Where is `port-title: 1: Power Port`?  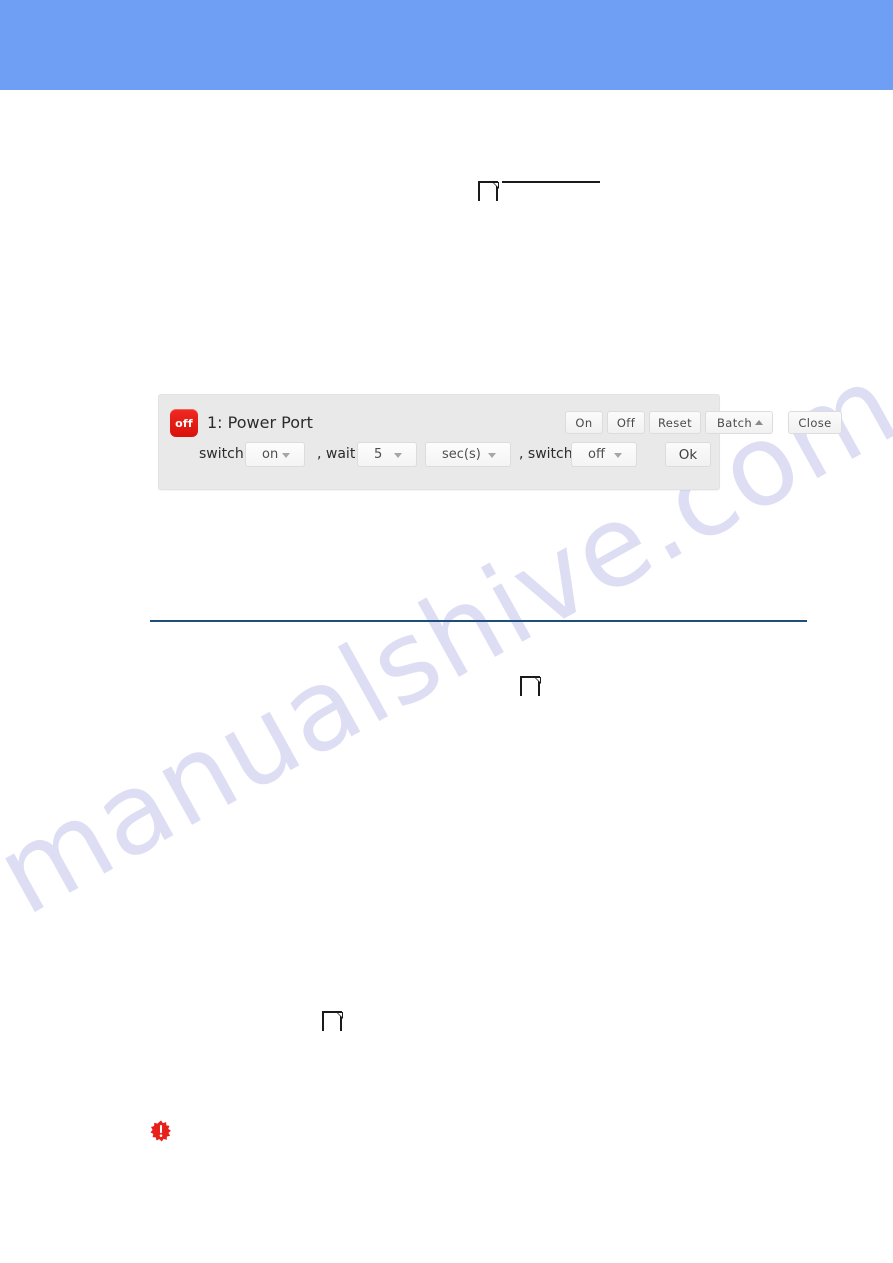
port-title: 1: Power Port is located at coordinates (260, 422).